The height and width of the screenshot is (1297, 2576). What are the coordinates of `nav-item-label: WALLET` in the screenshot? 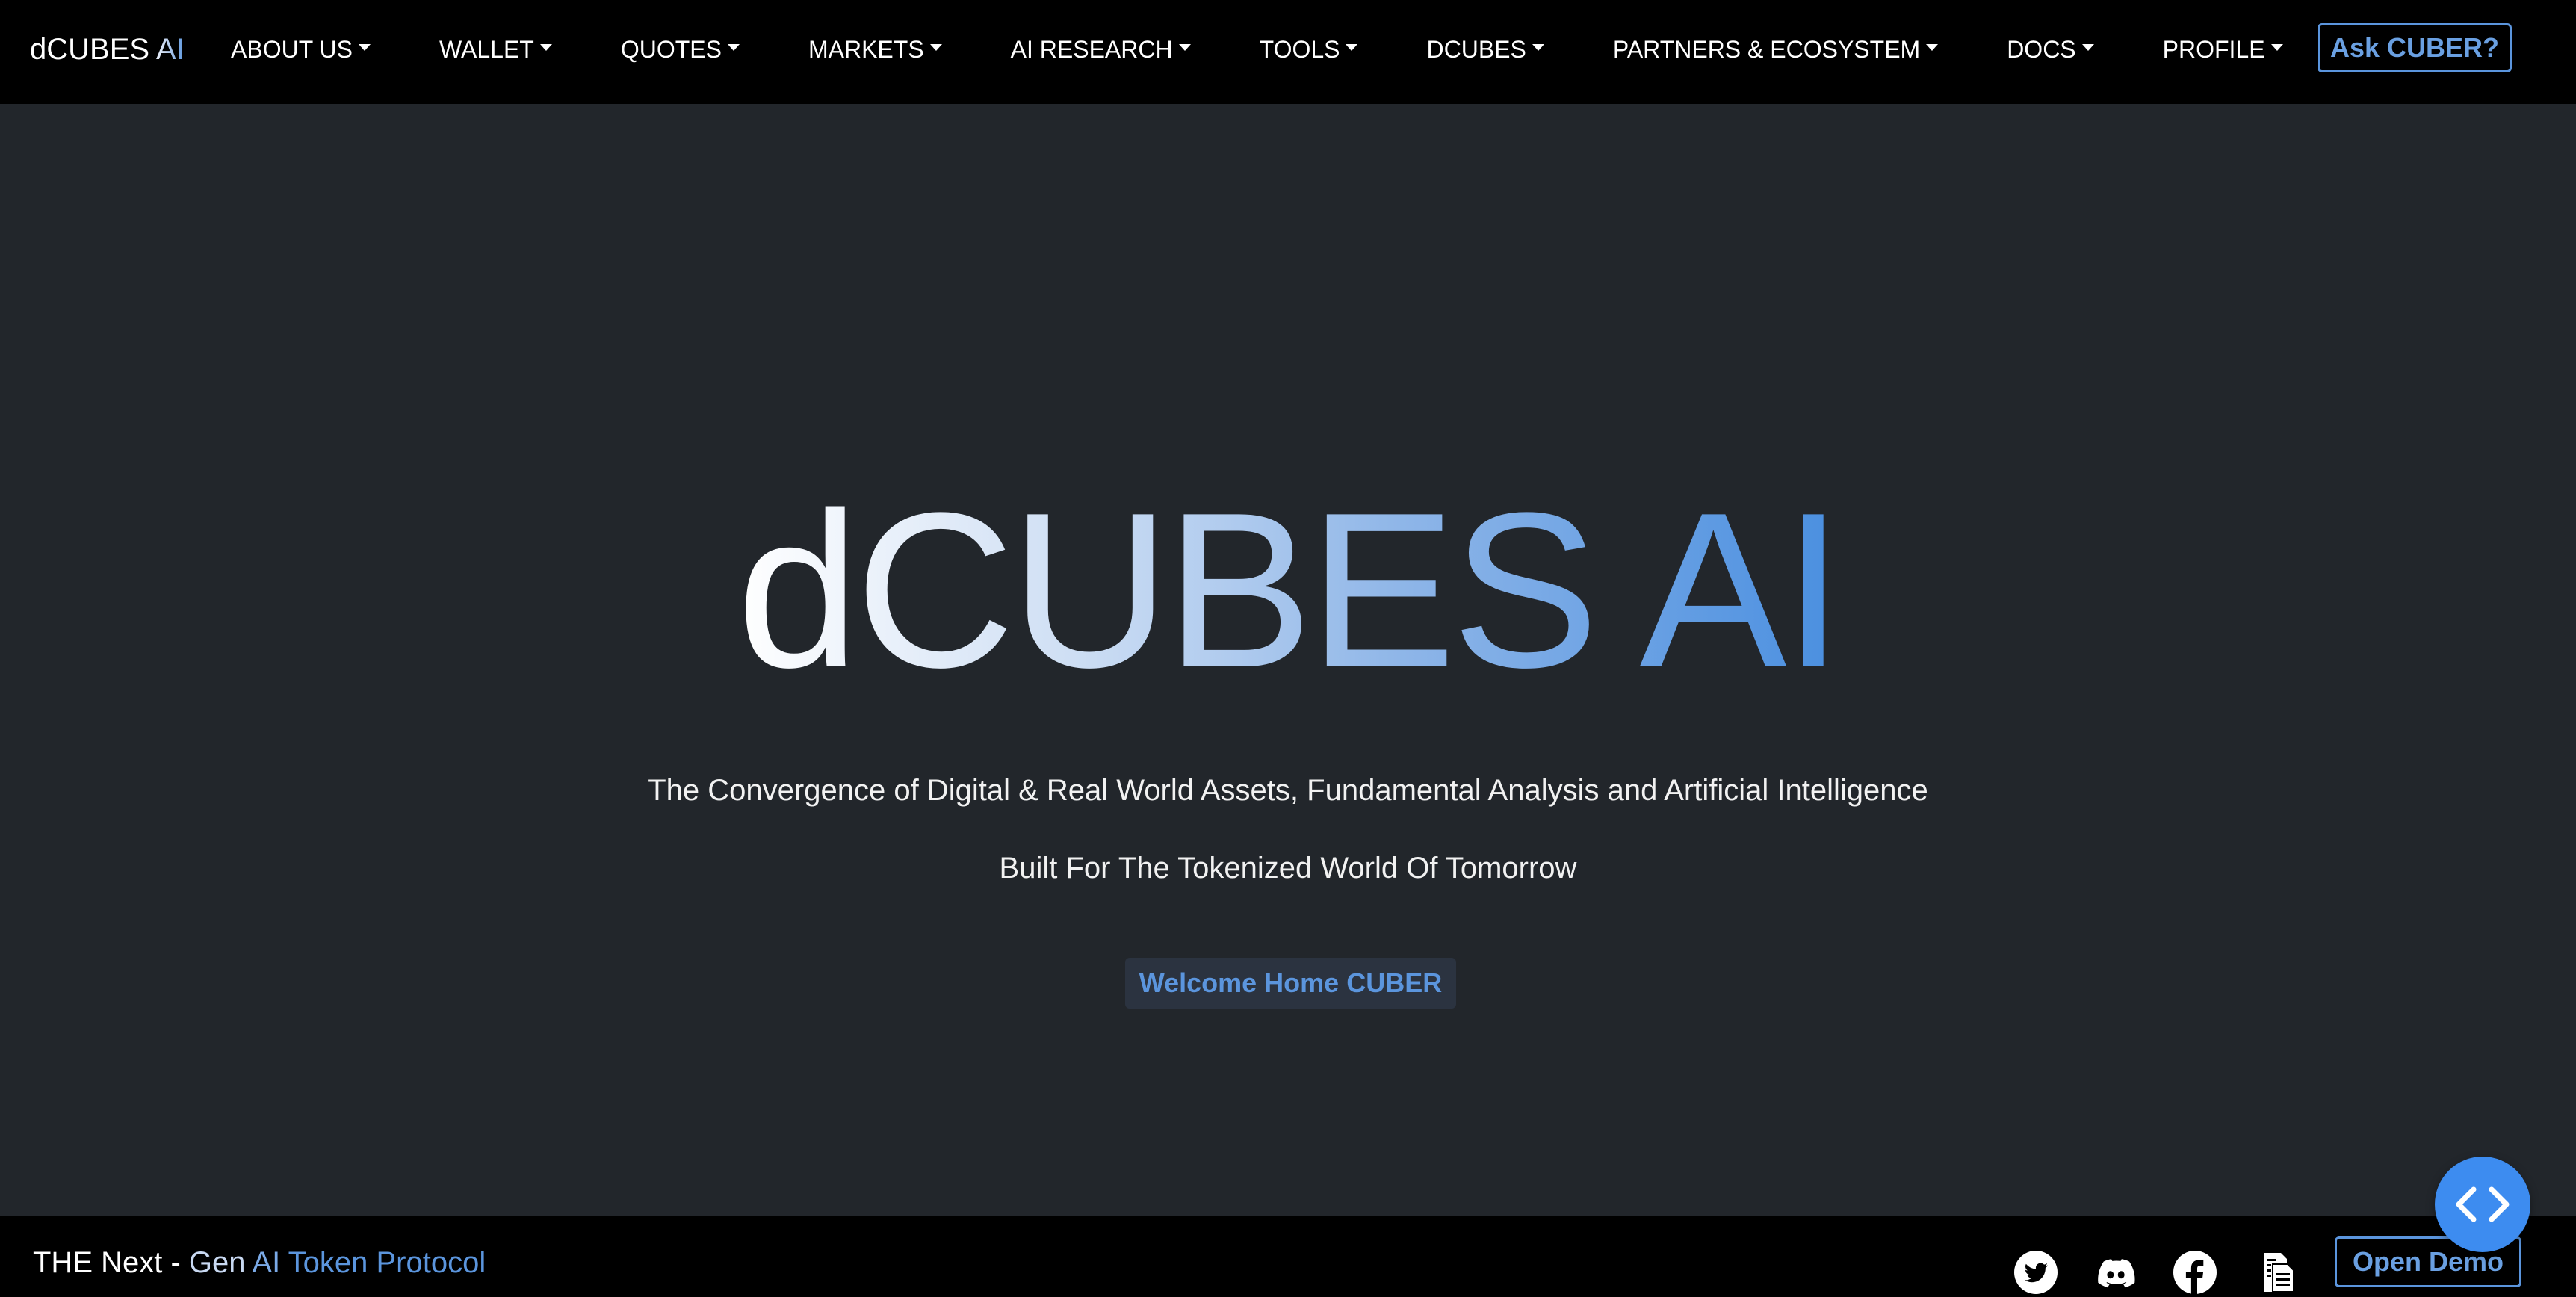 It's located at (486, 49).